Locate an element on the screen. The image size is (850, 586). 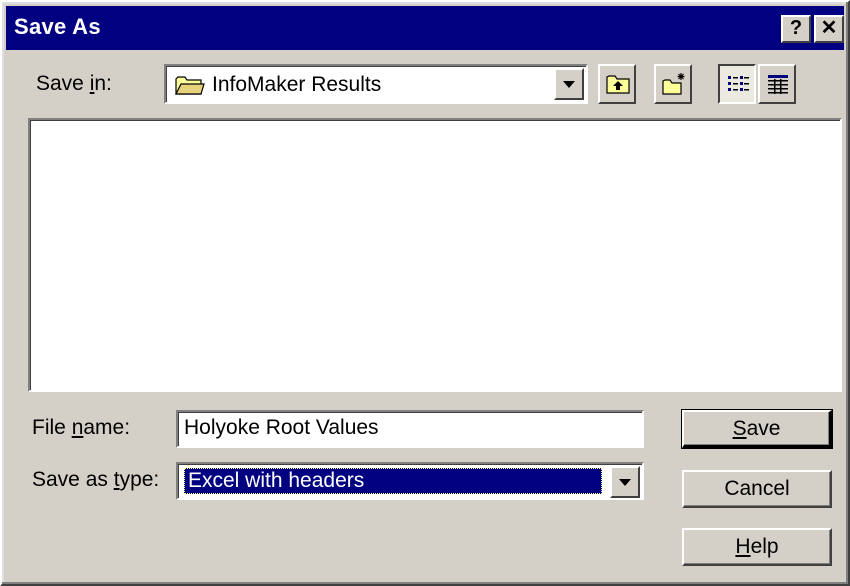
up-one-level-button is located at coordinates (617, 84).